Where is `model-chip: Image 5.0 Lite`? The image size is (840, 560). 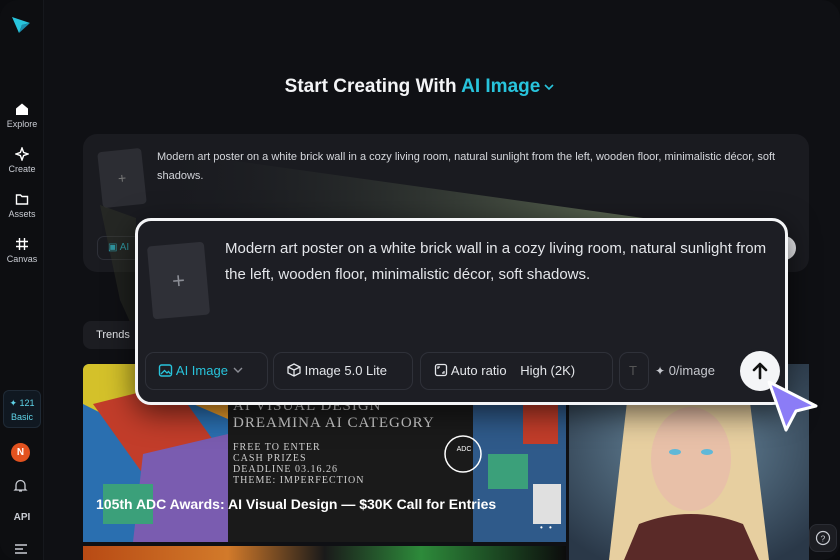
model-chip: Image 5.0 Lite is located at coordinates (343, 371).